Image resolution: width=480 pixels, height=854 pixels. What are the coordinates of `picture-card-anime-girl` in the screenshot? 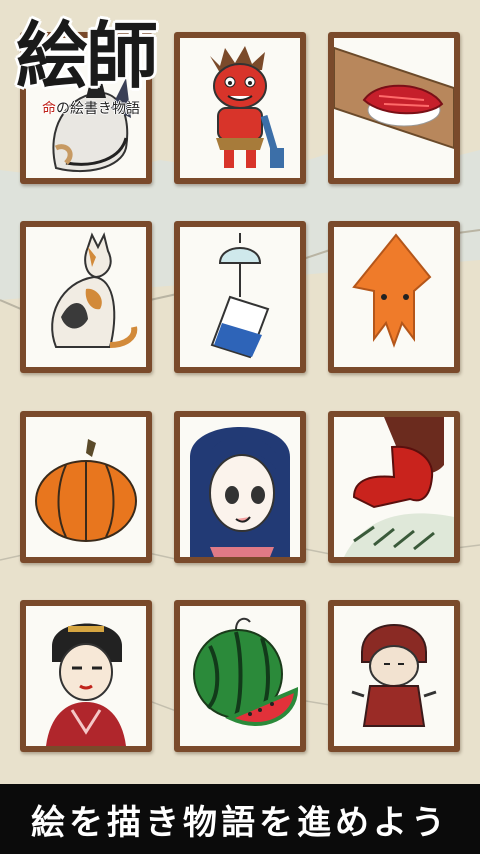 It's located at (240, 487).